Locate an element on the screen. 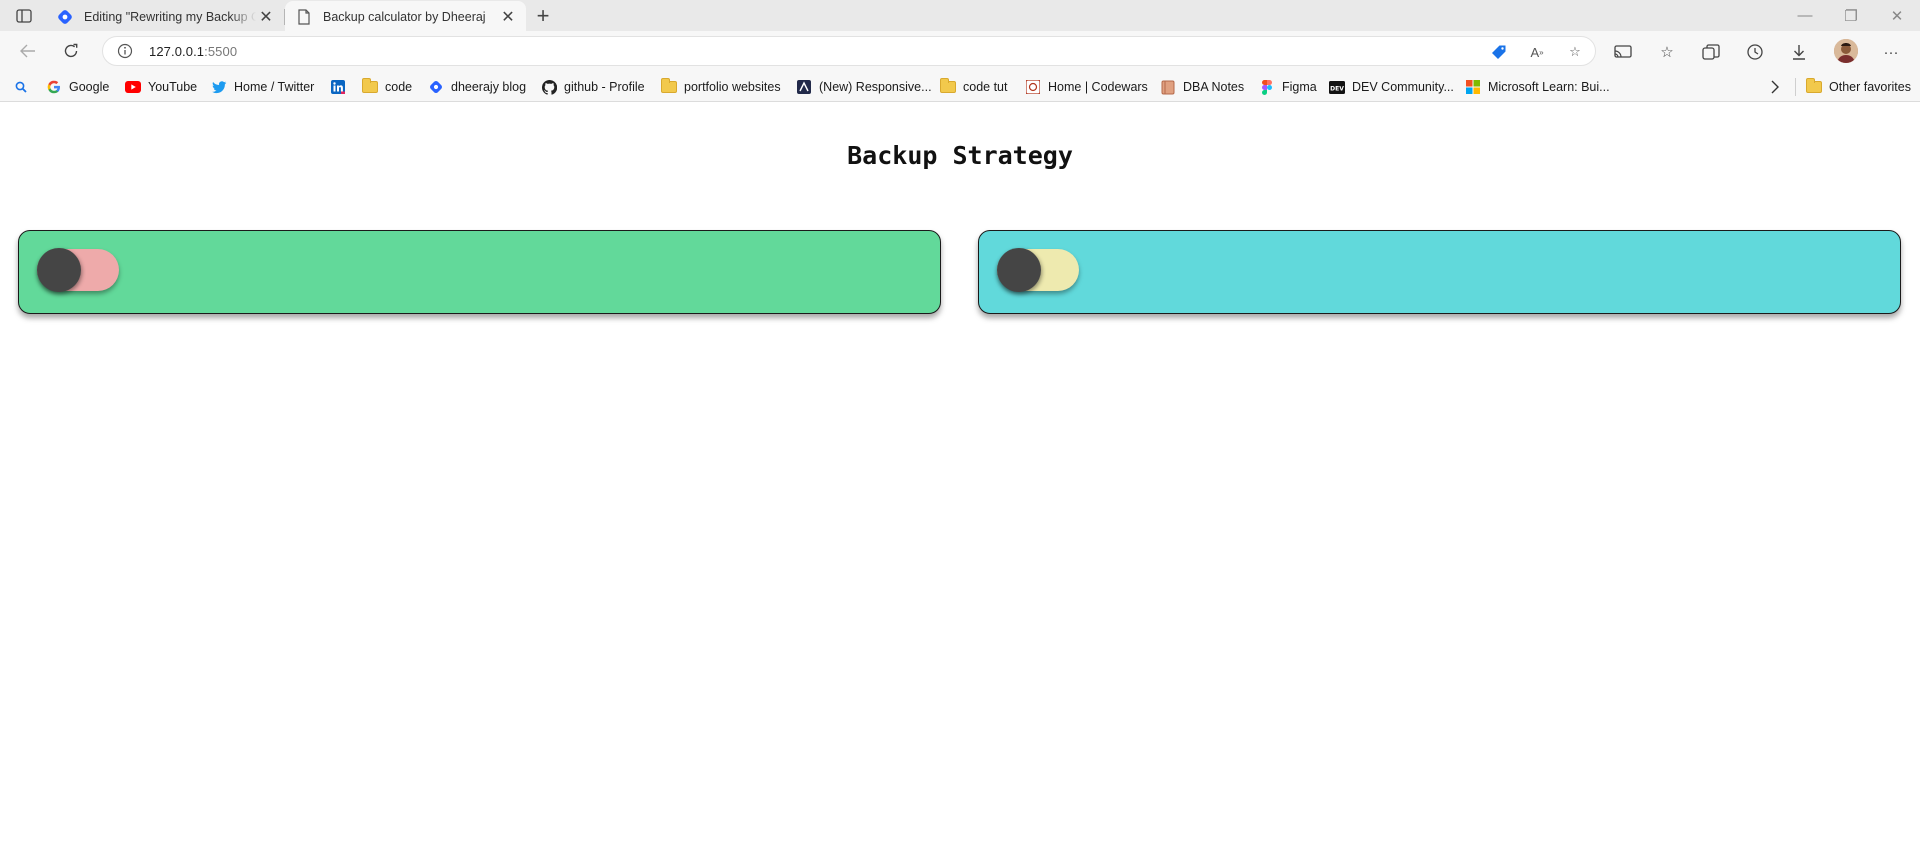  bookmark-twitter: Home / Twitter is located at coordinates (262, 87).